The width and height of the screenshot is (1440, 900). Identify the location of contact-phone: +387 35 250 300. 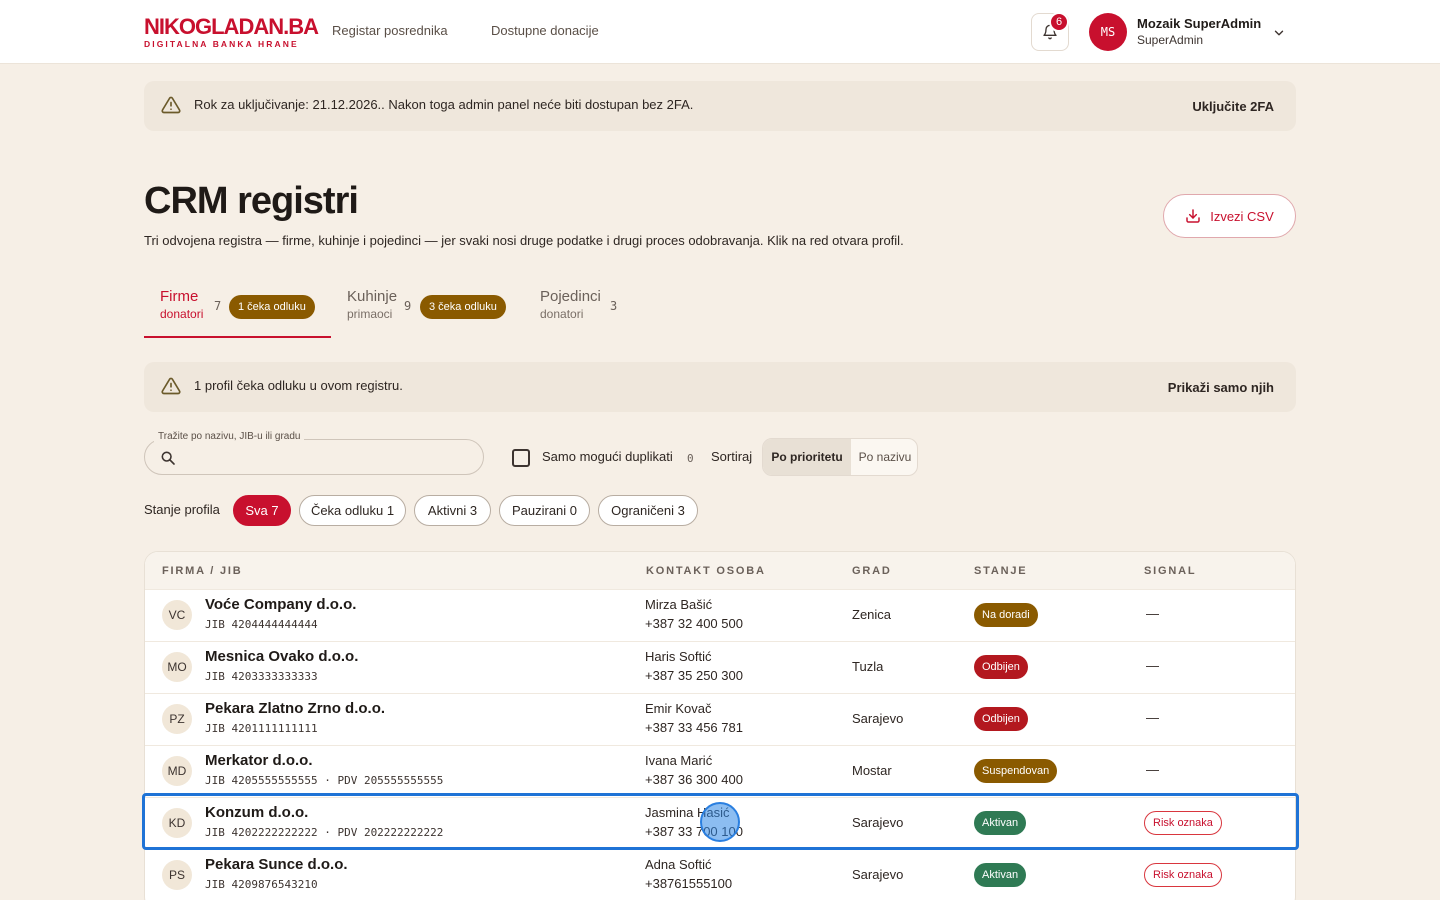
(694, 675).